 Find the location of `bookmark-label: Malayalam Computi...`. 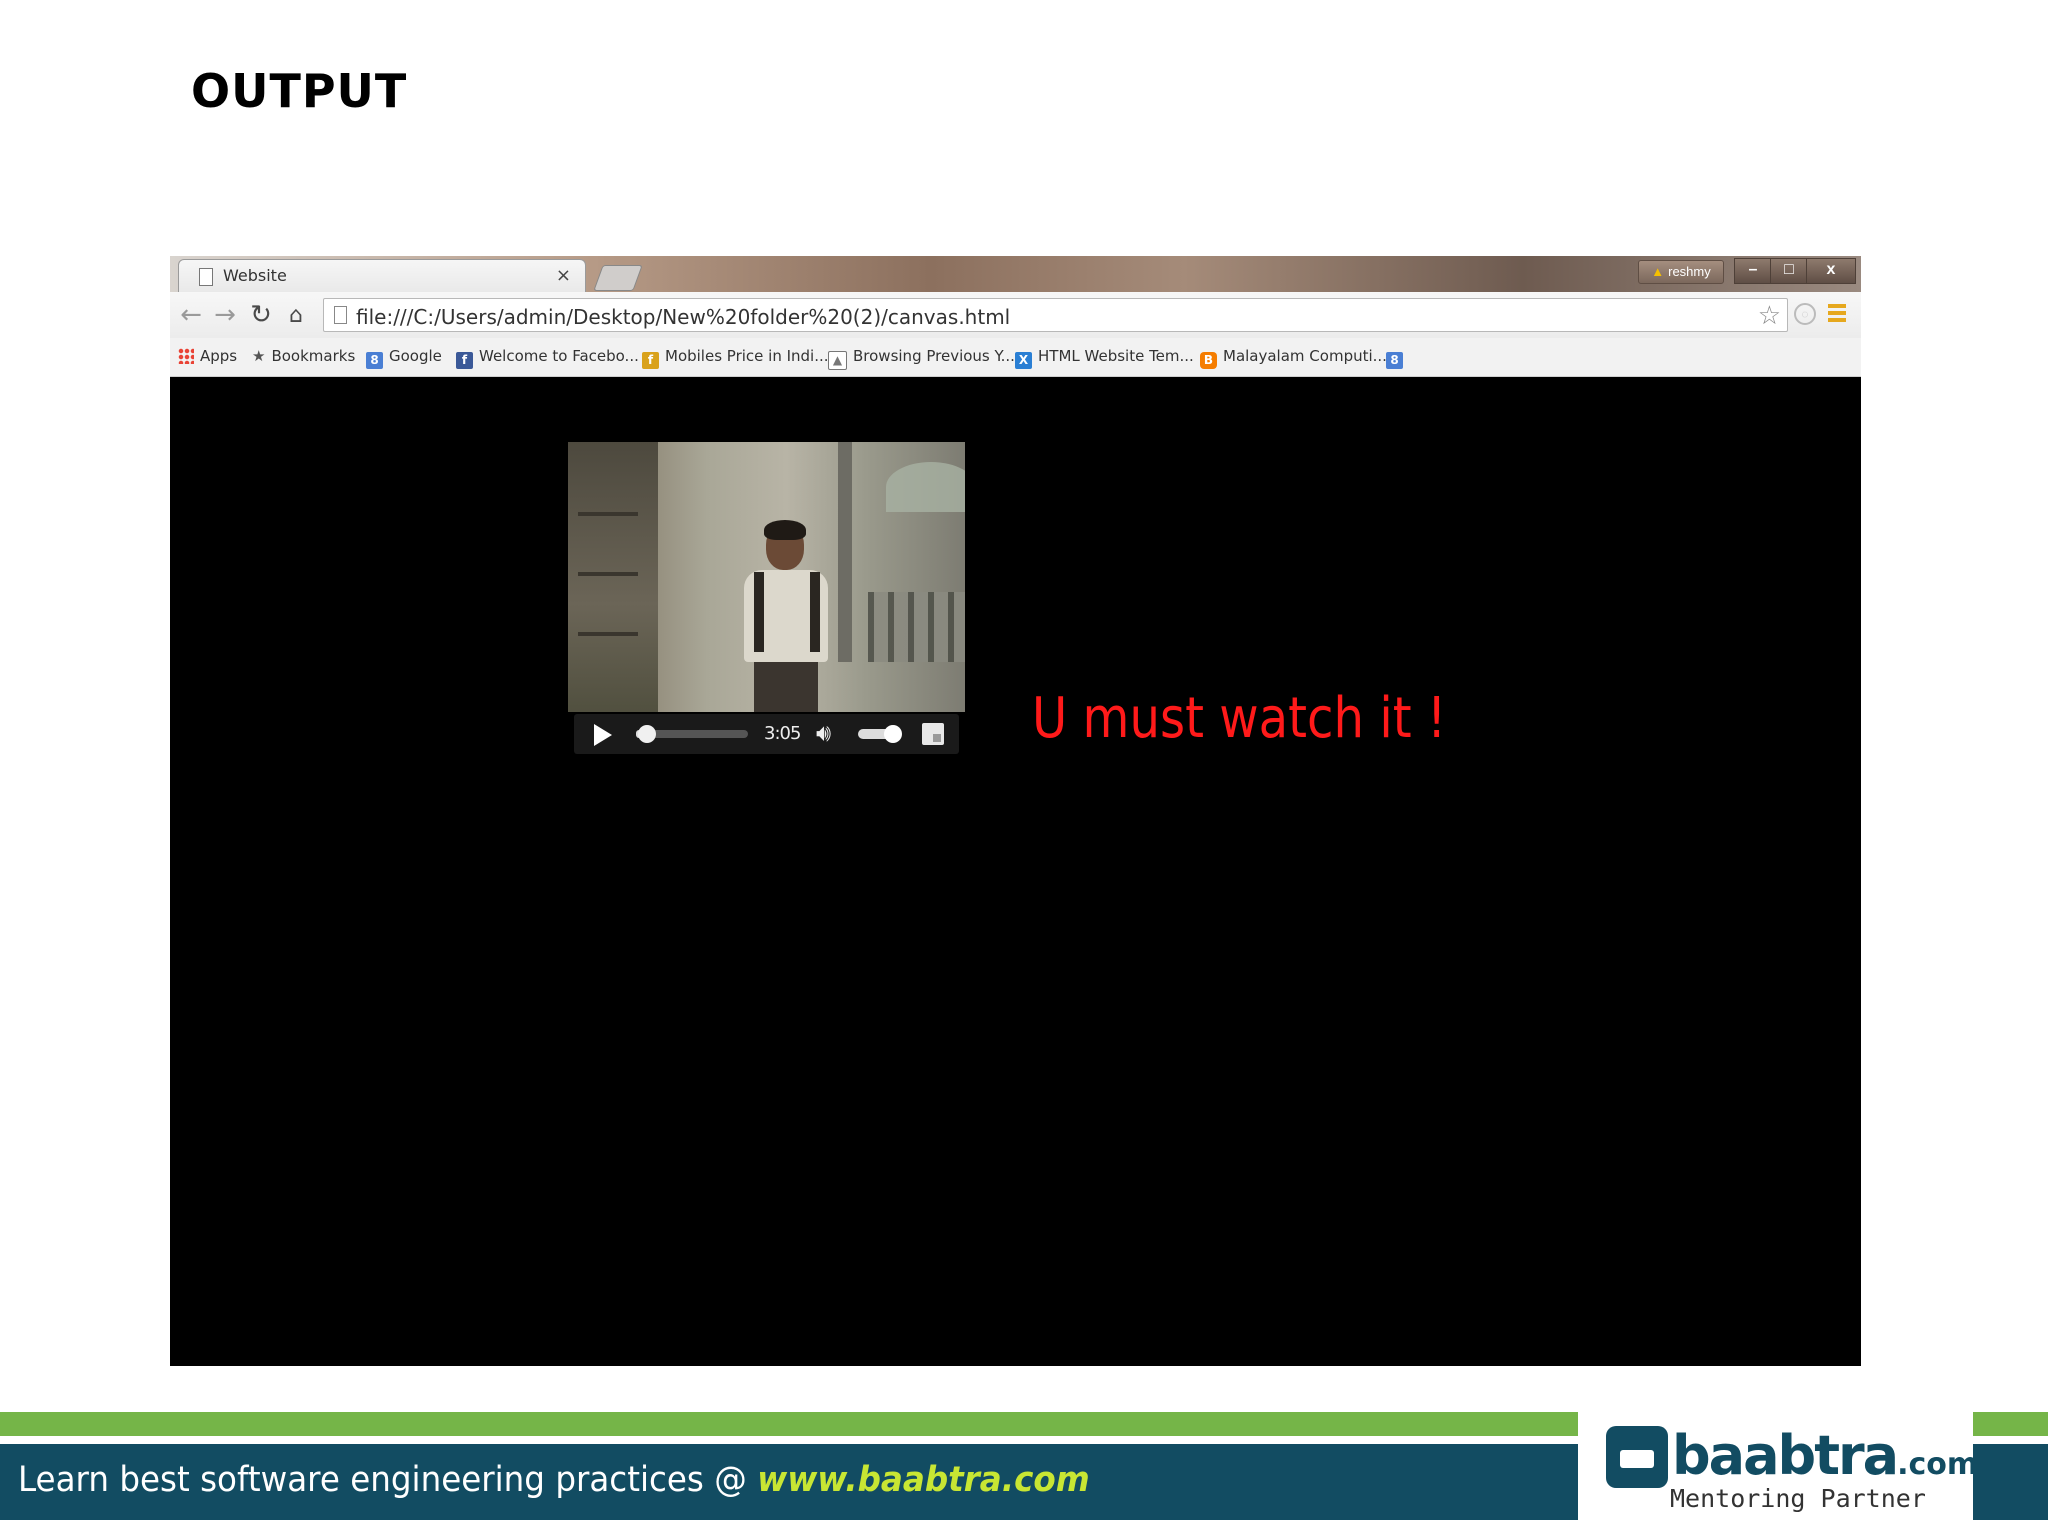

bookmark-label: Malayalam Computi... is located at coordinates (1305, 356).